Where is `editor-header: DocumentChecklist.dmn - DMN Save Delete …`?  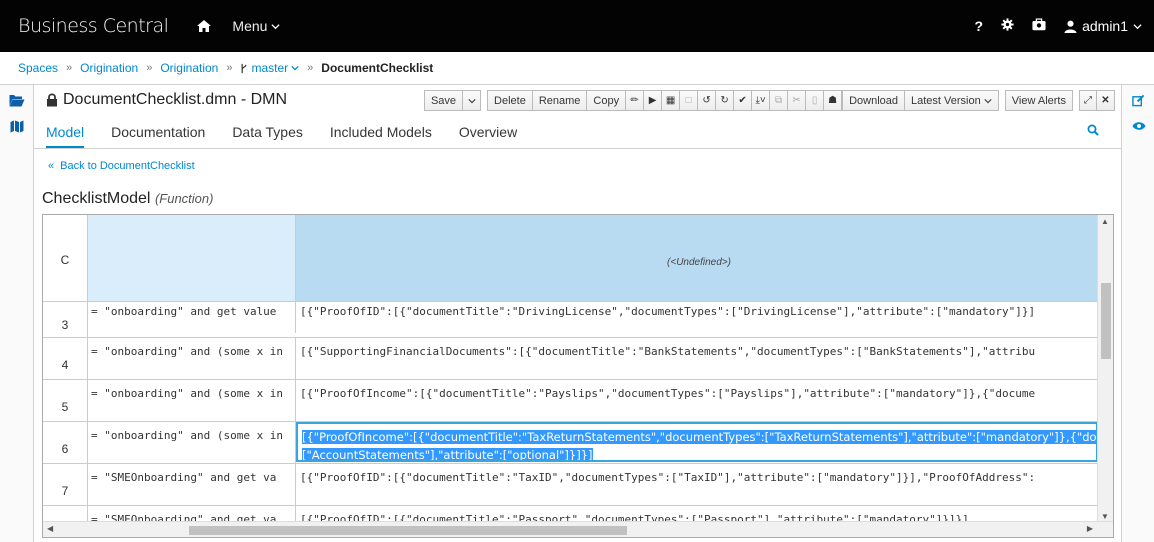 editor-header: DocumentChecklist.dmn - DMN Save Delete … is located at coordinates (577, 100).